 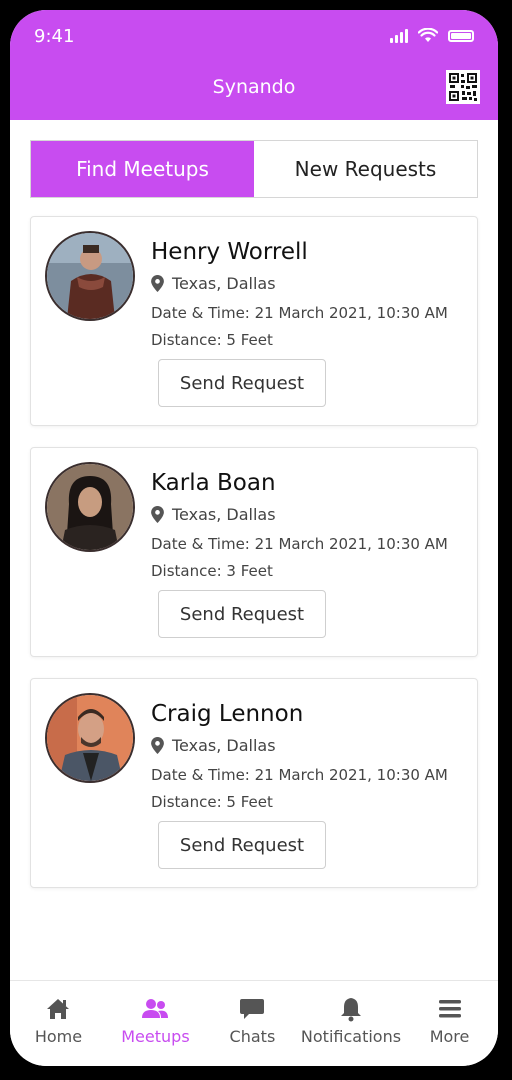 What do you see at coordinates (449, 1036) in the screenshot?
I see `nav-label: More` at bounding box center [449, 1036].